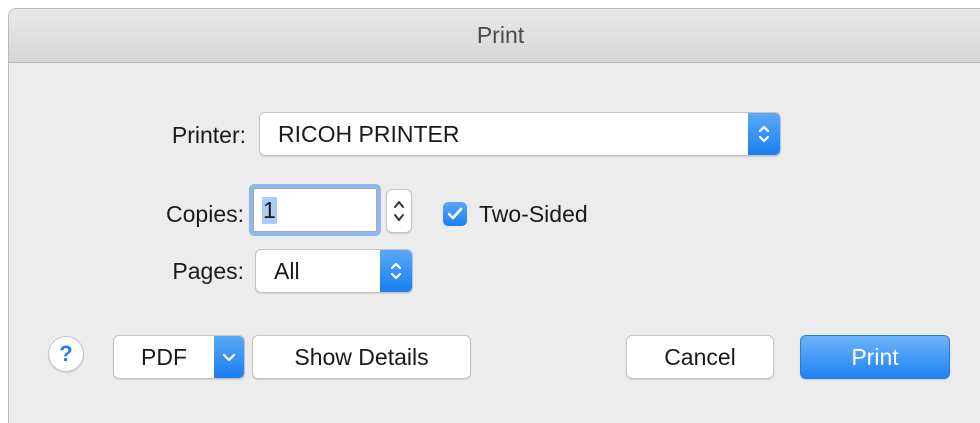 The width and height of the screenshot is (980, 423). I want to click on pdf-menu-button: PDF, so click(179, 357).